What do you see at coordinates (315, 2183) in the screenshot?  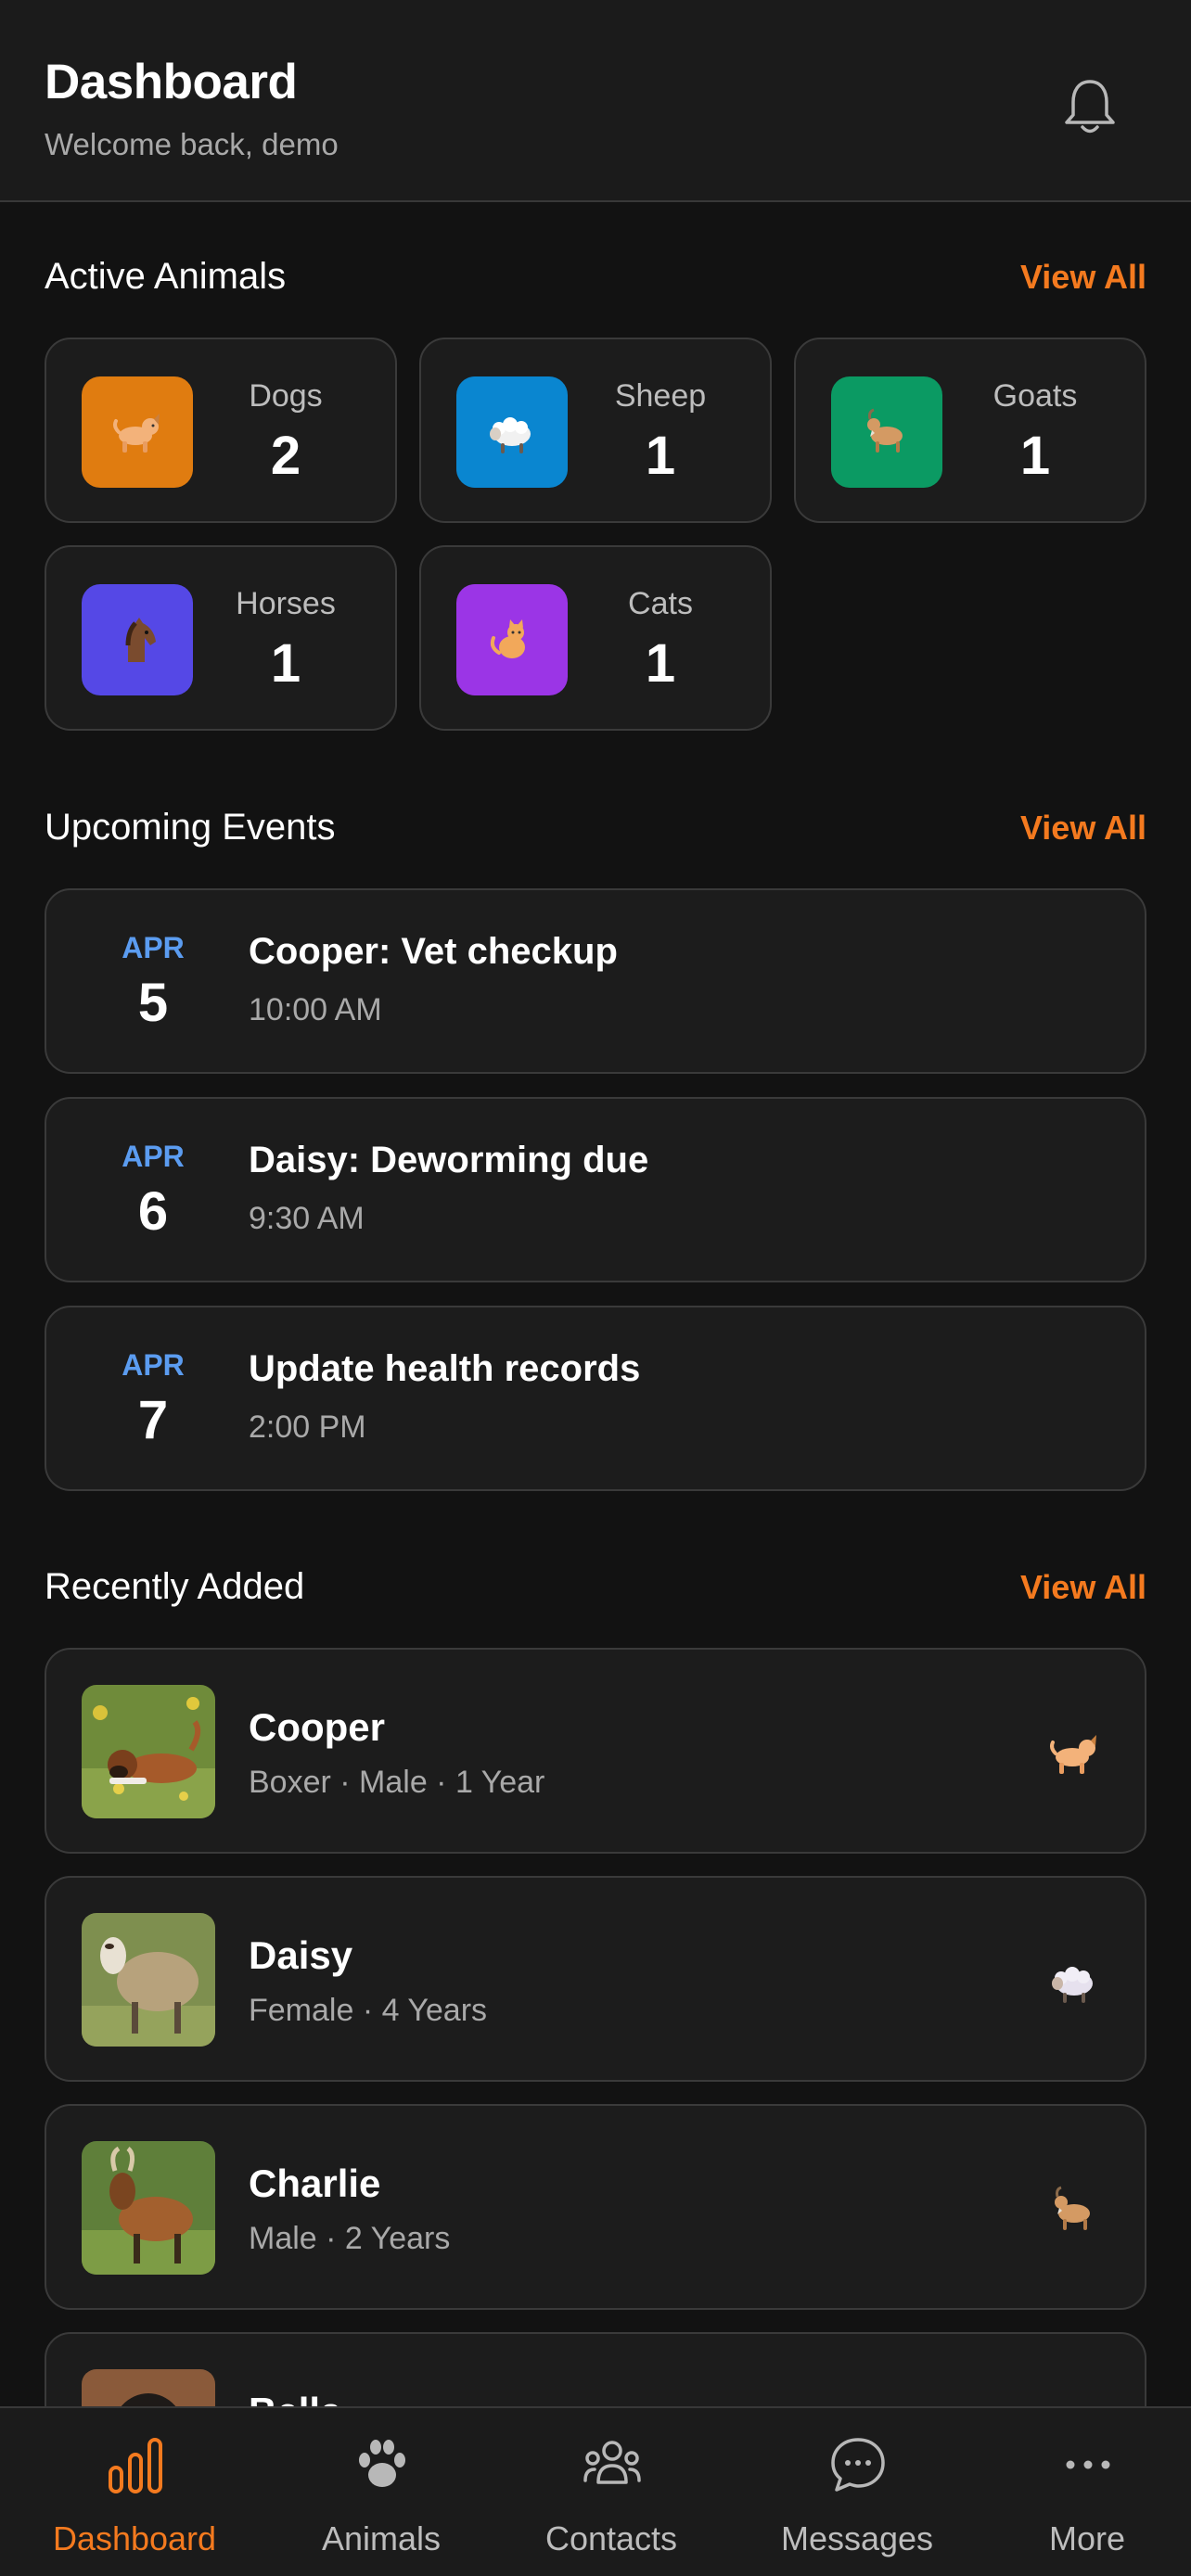 I see `animal-name: Charlie` at bounding box center [315, 2183].